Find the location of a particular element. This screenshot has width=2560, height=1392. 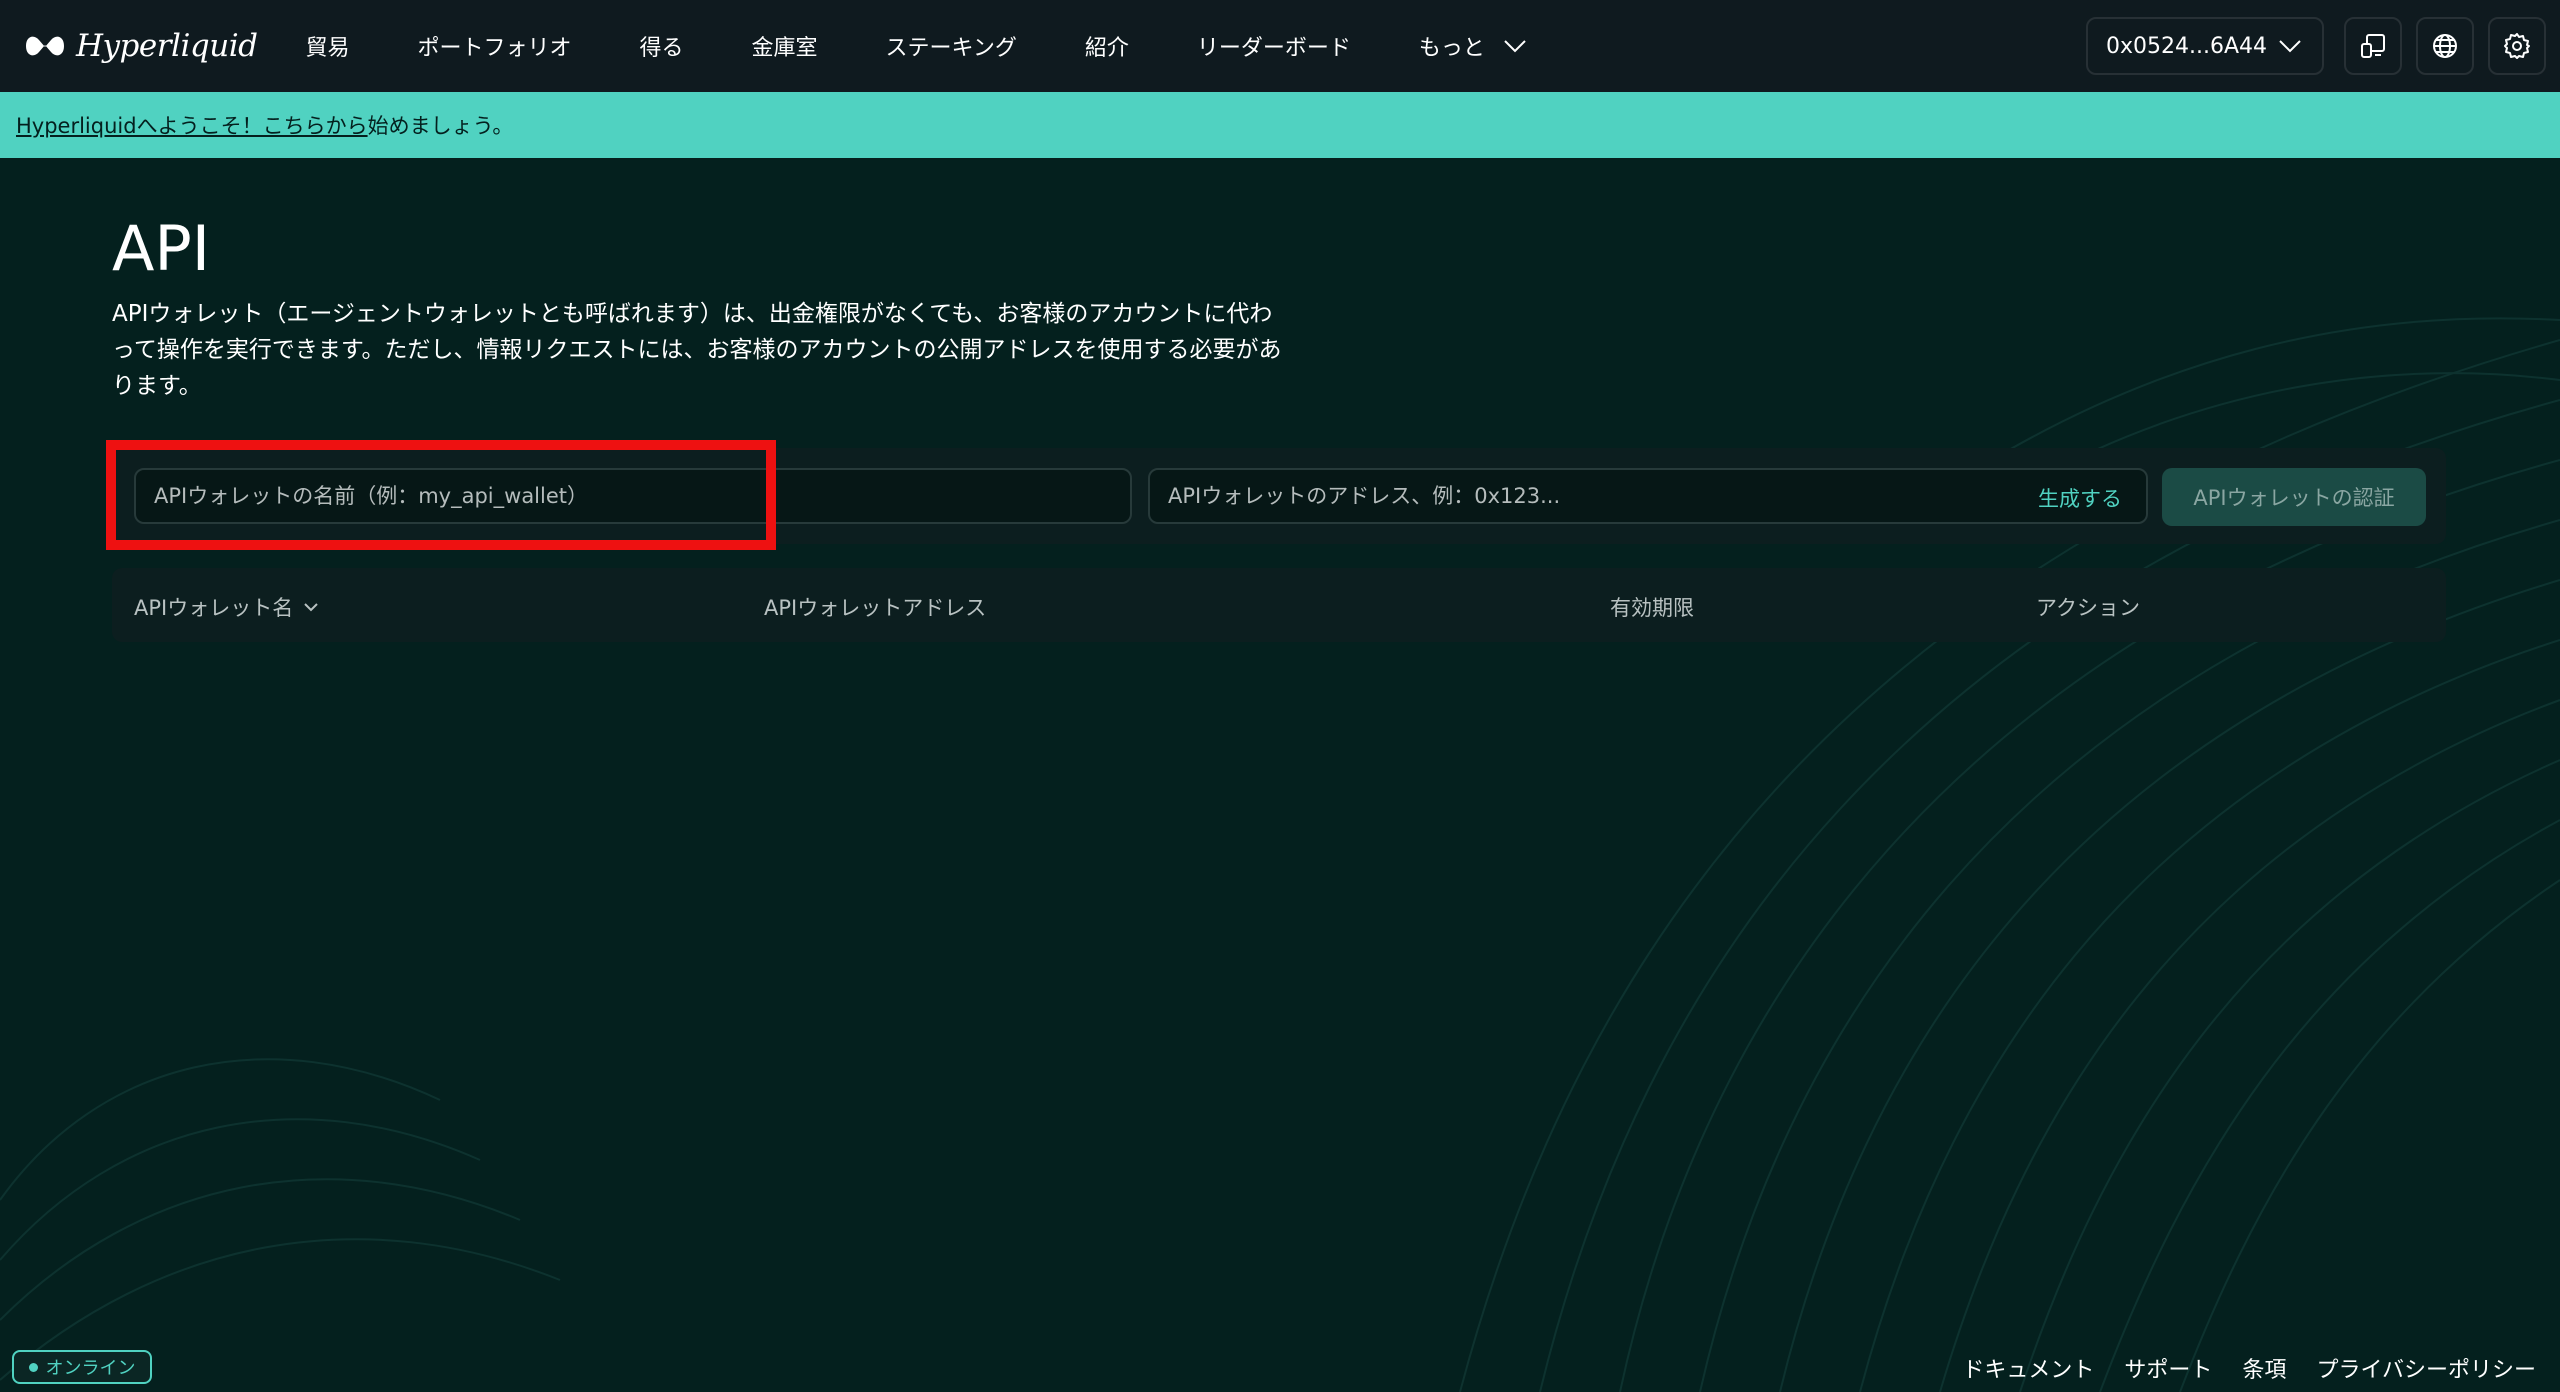

nav-item-vaults: 金庫室 is located at coordinates (785, 46).